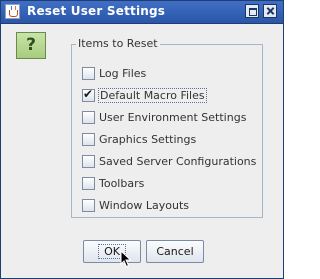 The image size is (320, 279). I want to click on log-files-checkbox, so click(88, 73).